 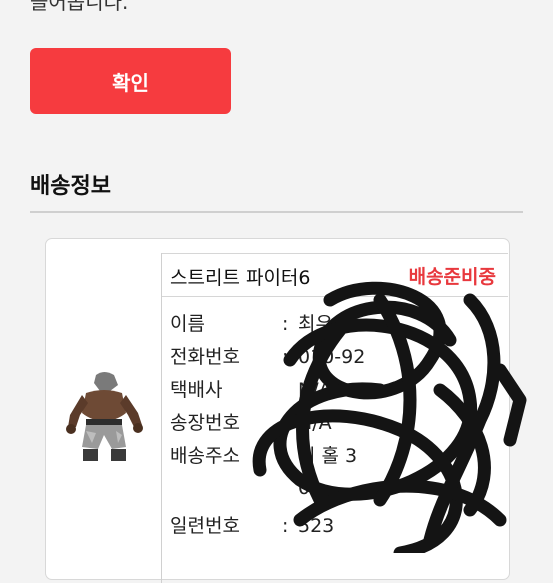 What do you see at coordinates (240, 488) in the screenshot?
I see `field-address-line2: 0` at bounding box center [240, 488].